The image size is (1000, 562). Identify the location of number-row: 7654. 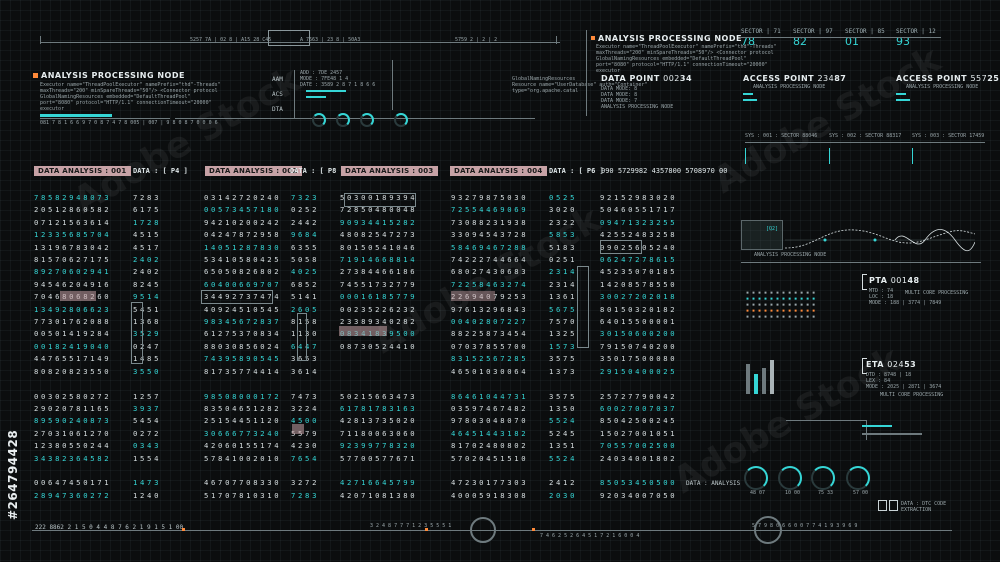
(305, 458).